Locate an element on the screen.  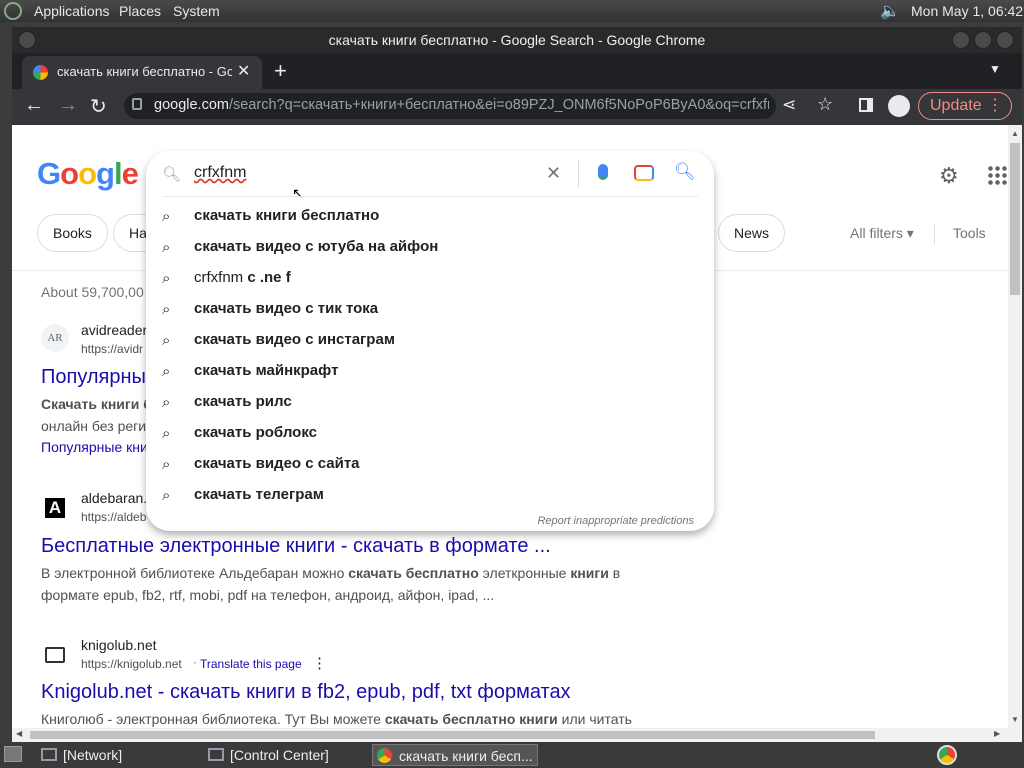
new-tab-icon: + is located at coordinates (280, 71).